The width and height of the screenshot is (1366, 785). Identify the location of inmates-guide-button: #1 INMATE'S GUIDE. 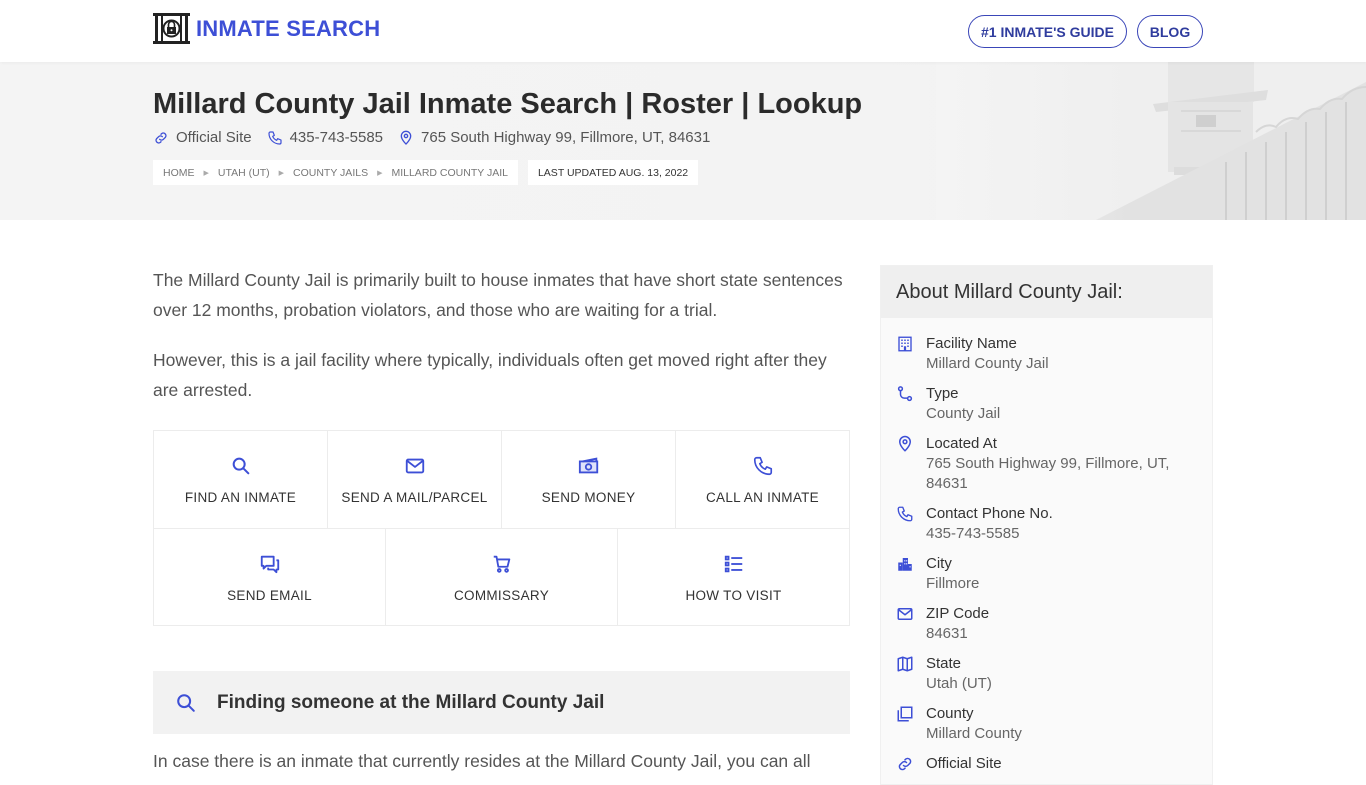
(1047, 31).